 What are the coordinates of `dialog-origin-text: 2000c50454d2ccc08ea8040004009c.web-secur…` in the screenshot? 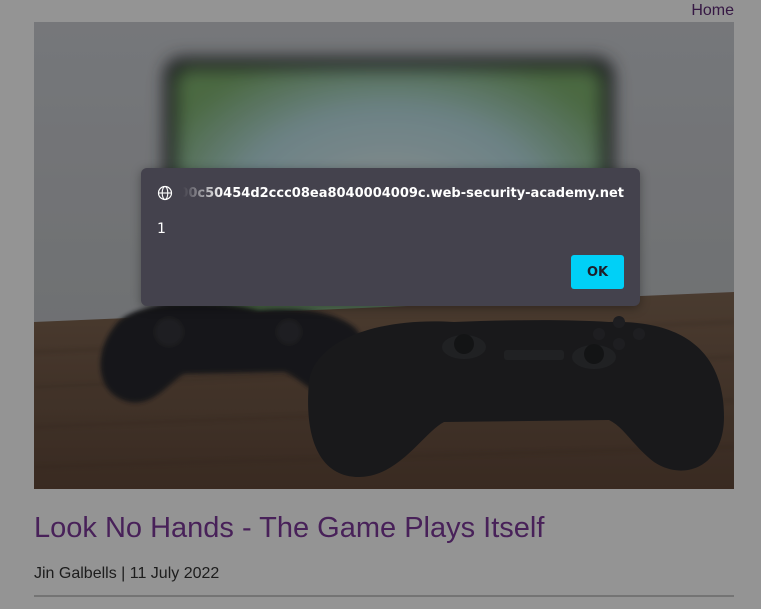 It's located at (403, 193).